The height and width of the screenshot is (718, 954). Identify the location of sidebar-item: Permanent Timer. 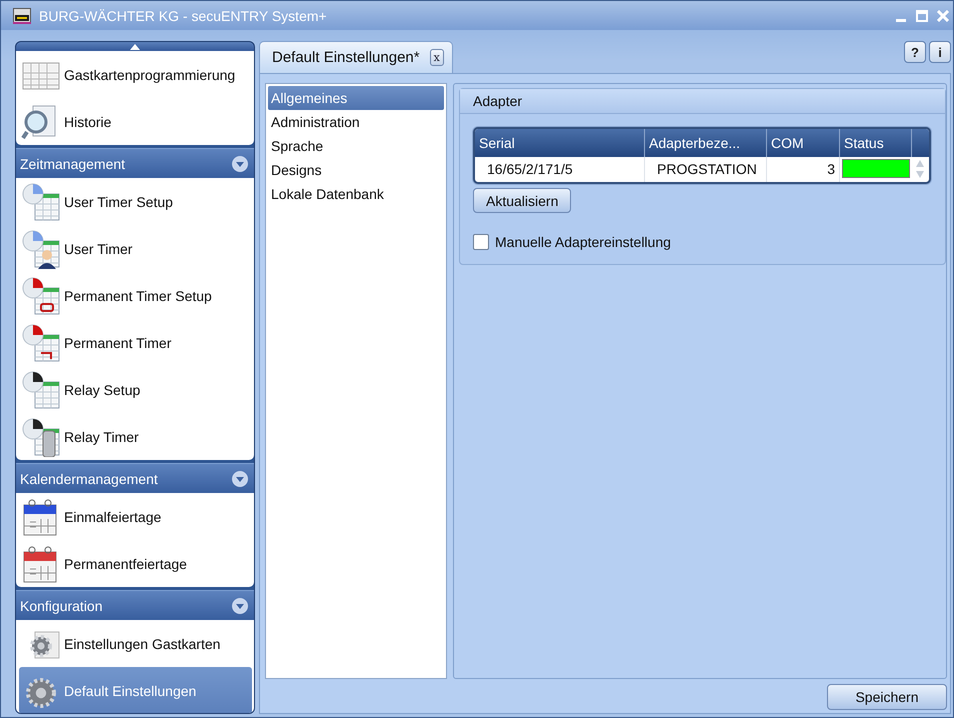
(135, 342).